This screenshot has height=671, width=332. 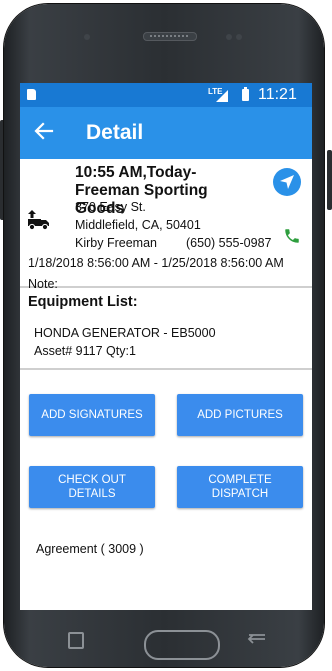 I want to click on navigation-arrow-icon, so click(x=287, y=182).